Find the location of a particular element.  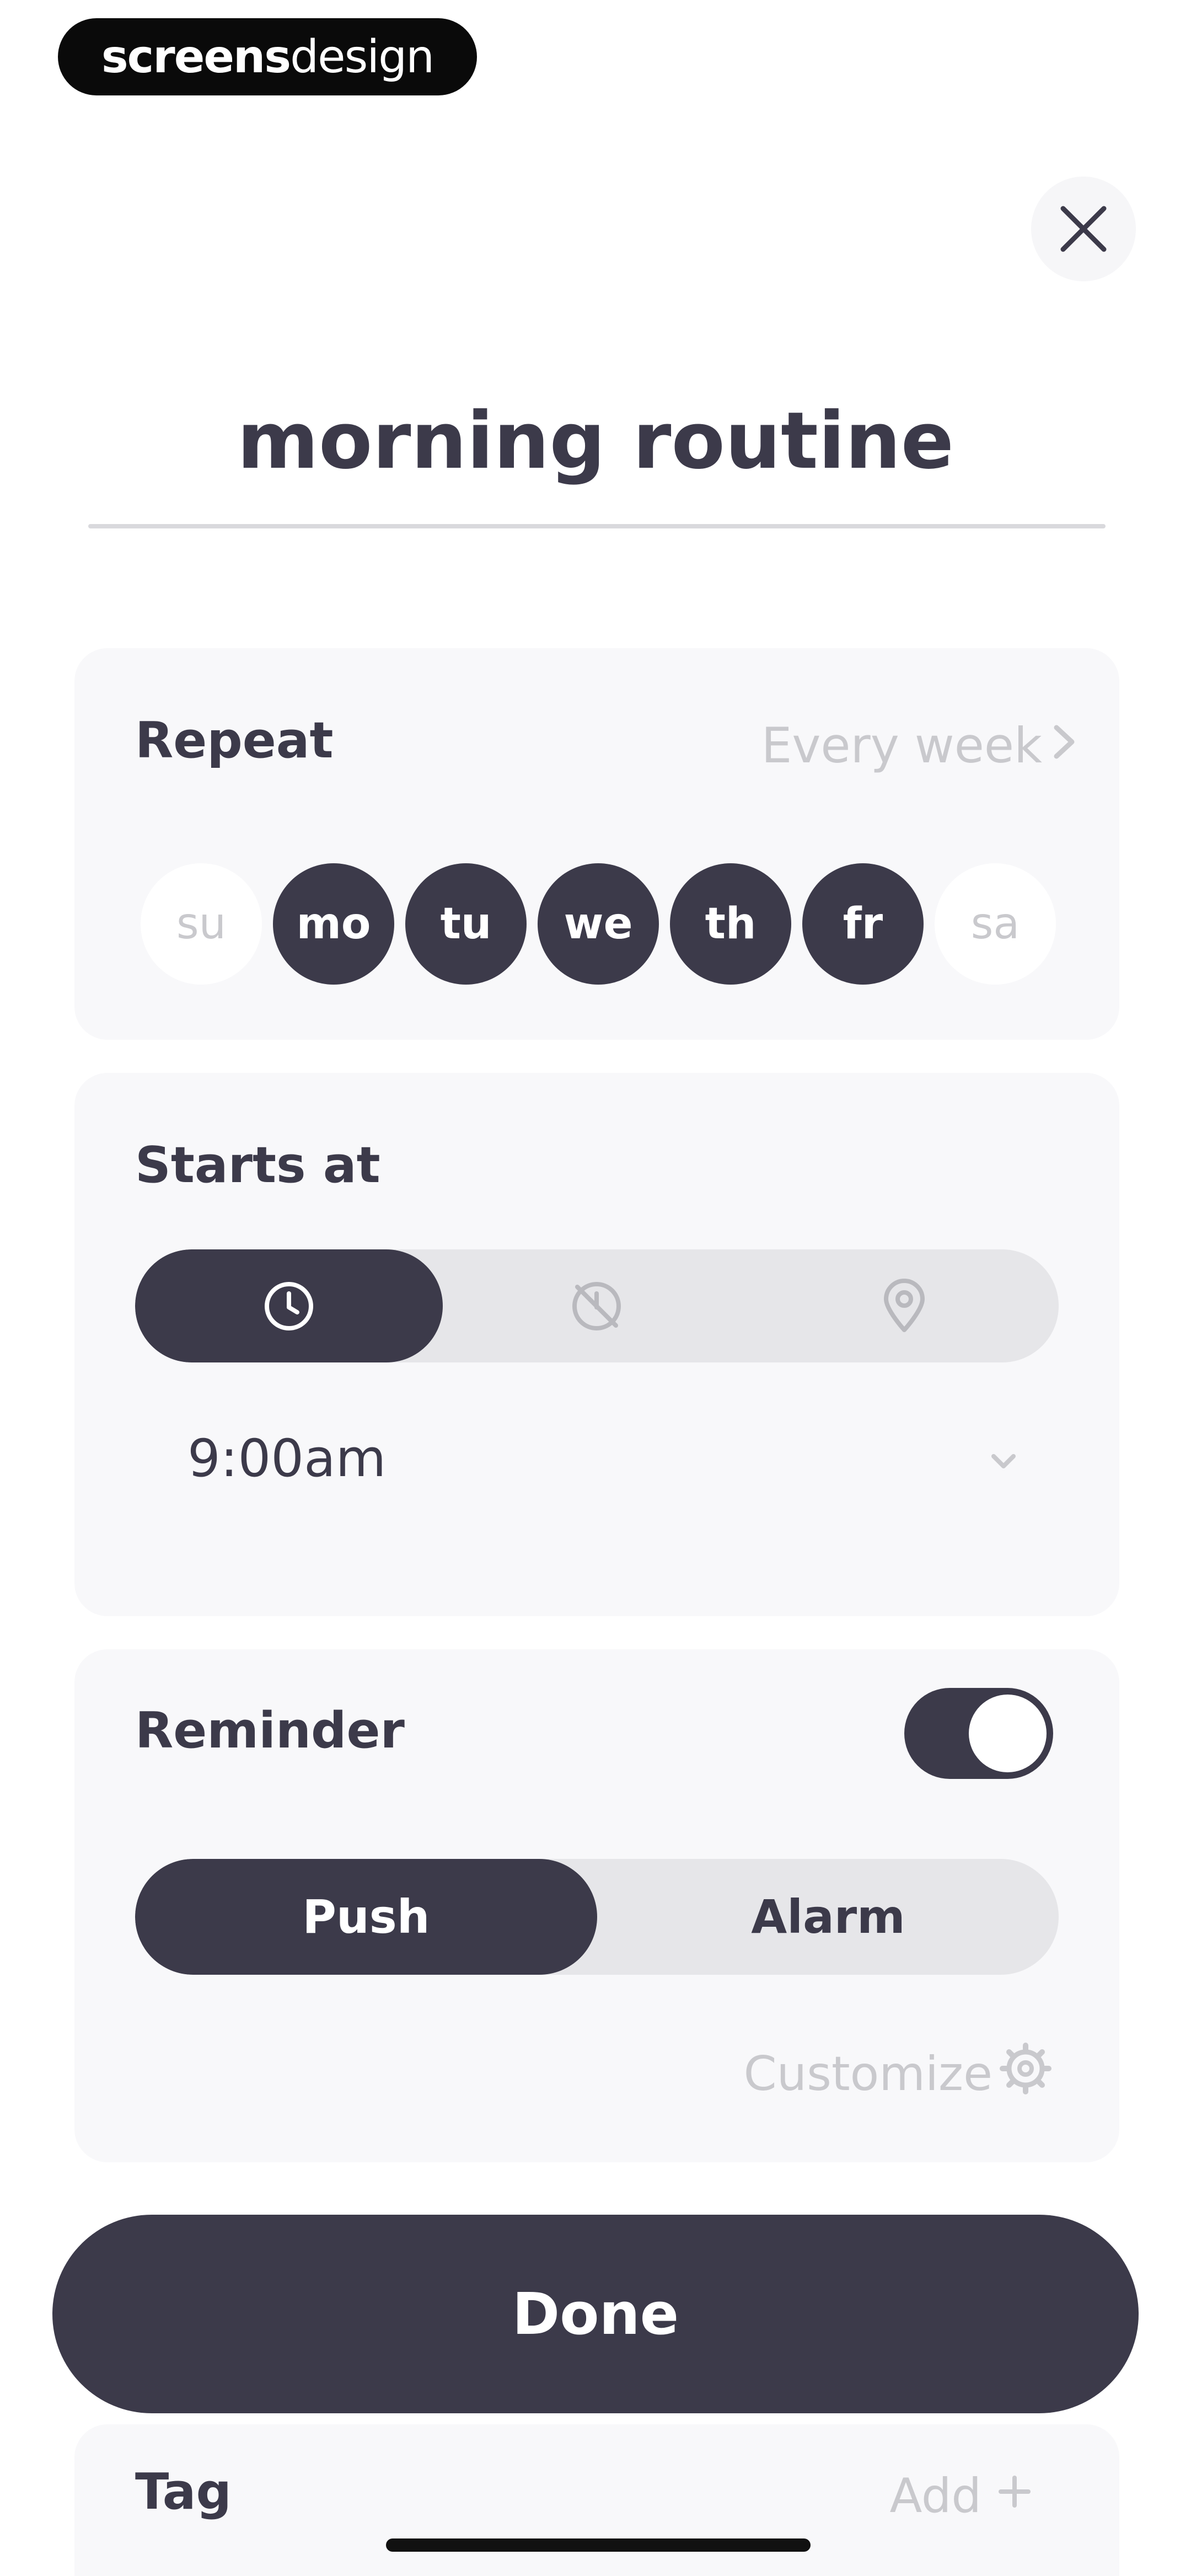

reminder-toggle is located at coordinates (978, 1733).